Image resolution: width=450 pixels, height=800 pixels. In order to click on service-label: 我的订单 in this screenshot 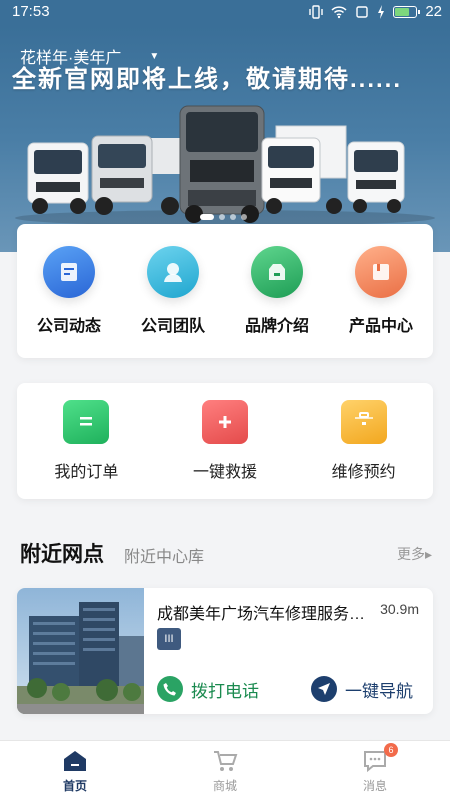, I will do `click(86, 472)`.